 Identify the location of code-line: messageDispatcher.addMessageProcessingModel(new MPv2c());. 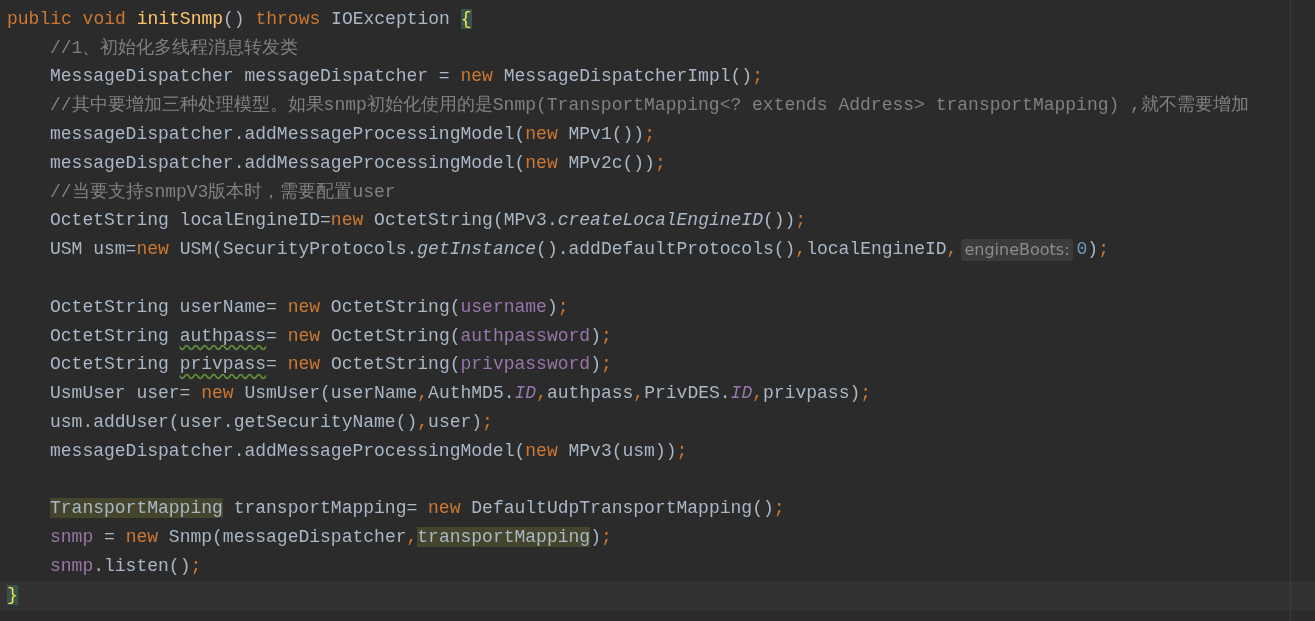
(358, 163).